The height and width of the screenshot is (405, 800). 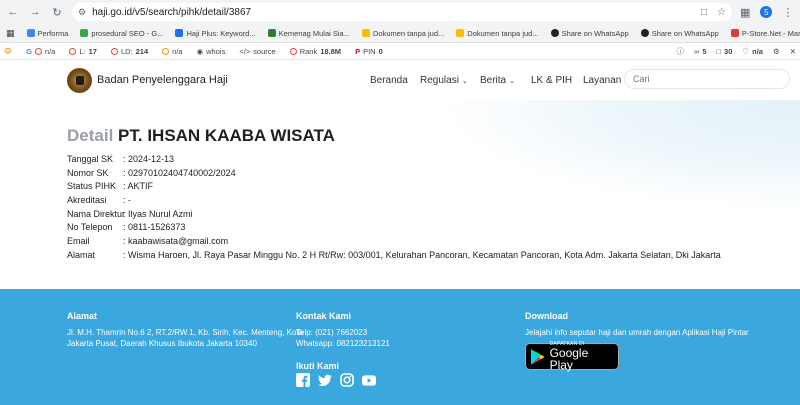 I want to click on install-icon: □, so click(x=704, y=12).